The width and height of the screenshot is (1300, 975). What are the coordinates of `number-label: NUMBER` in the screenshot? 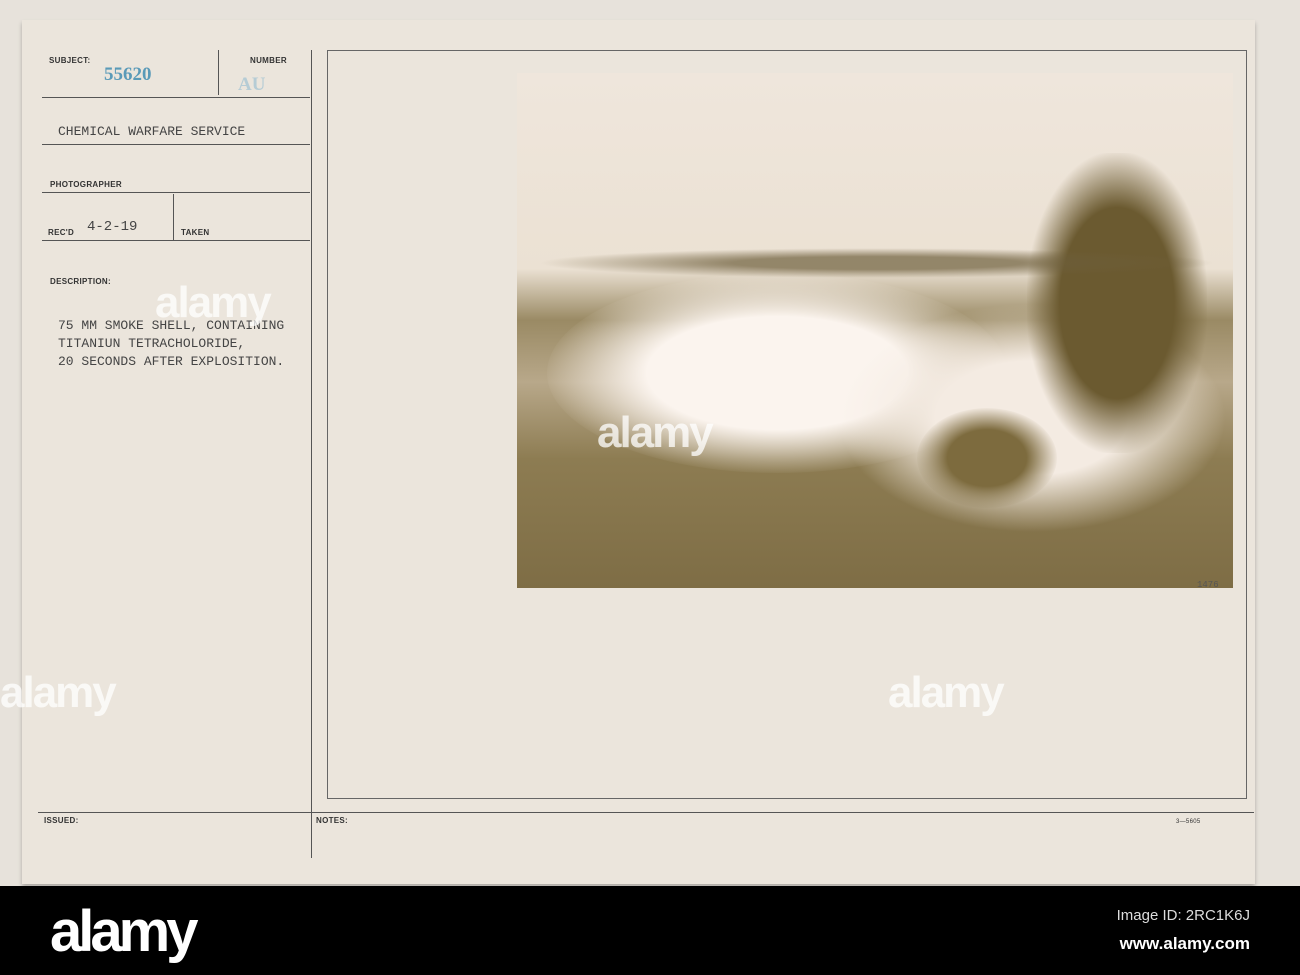 It's located at (268, 60).